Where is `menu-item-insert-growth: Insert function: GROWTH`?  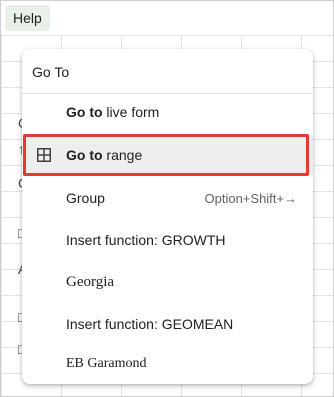
menu-item-insert-growth: Insert function: GROWTH is located at coordinates (167, 240).